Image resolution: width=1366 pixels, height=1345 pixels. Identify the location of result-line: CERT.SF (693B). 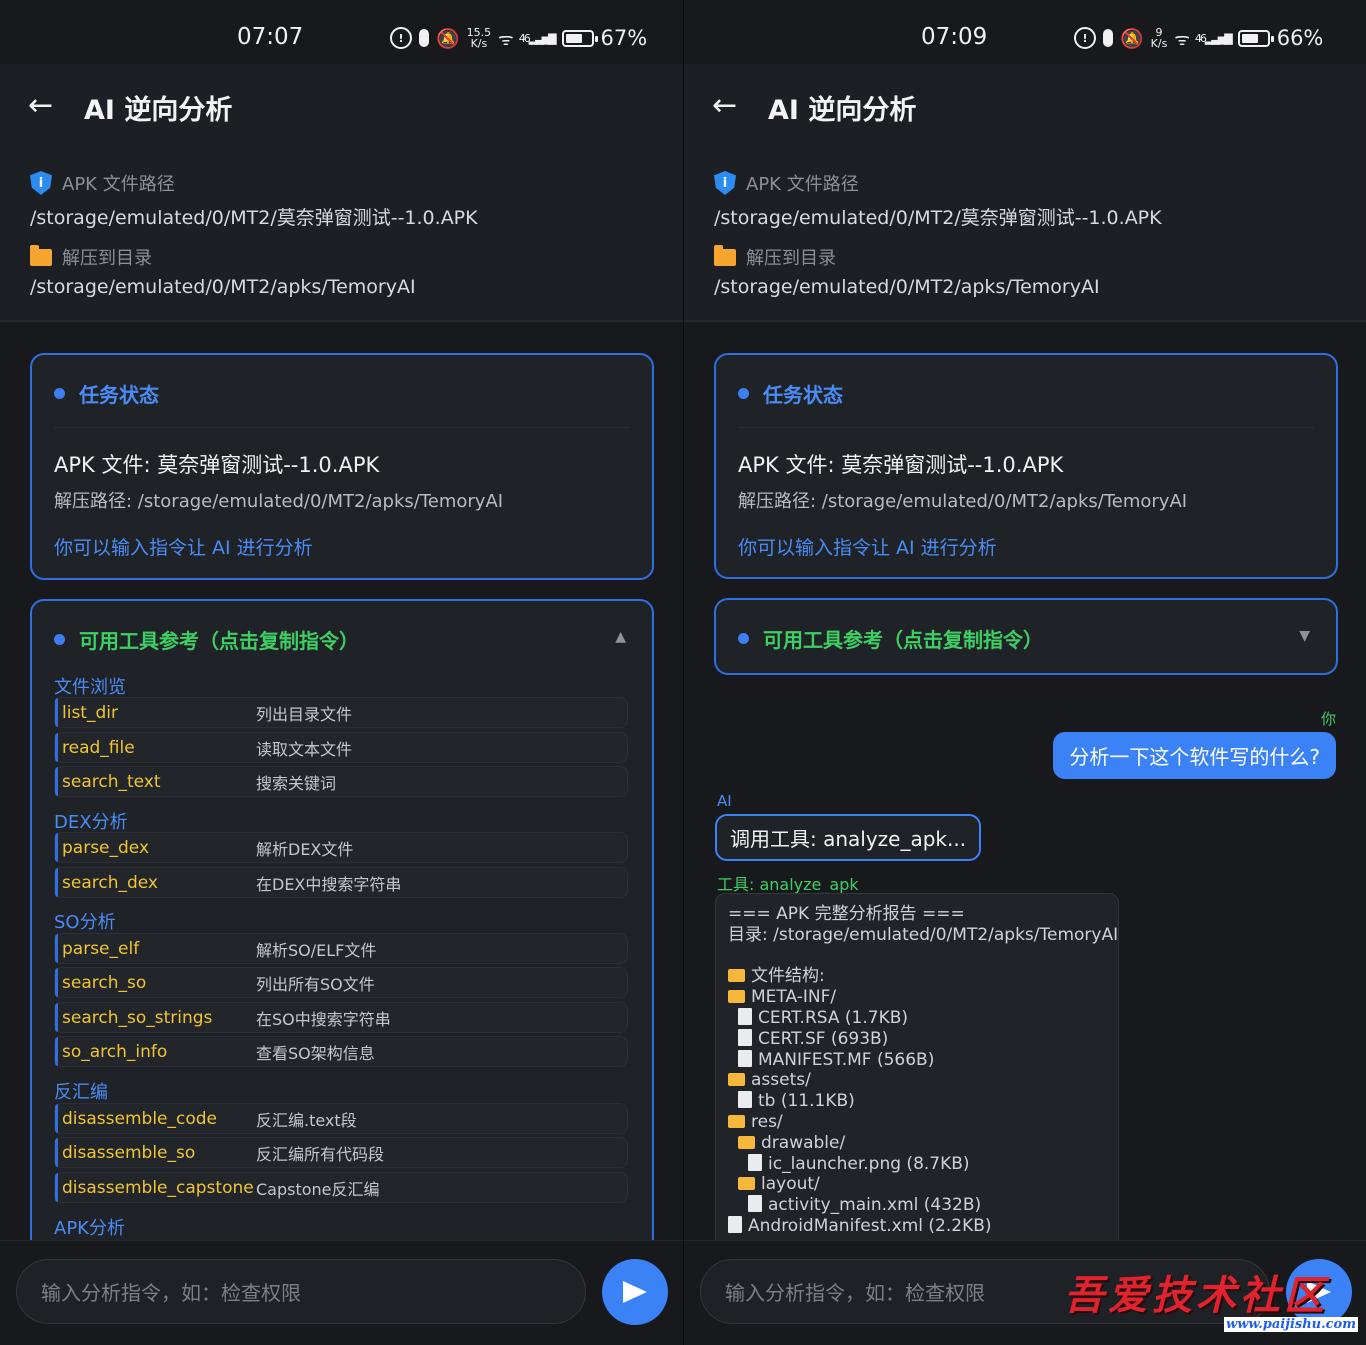
(917, 1039).